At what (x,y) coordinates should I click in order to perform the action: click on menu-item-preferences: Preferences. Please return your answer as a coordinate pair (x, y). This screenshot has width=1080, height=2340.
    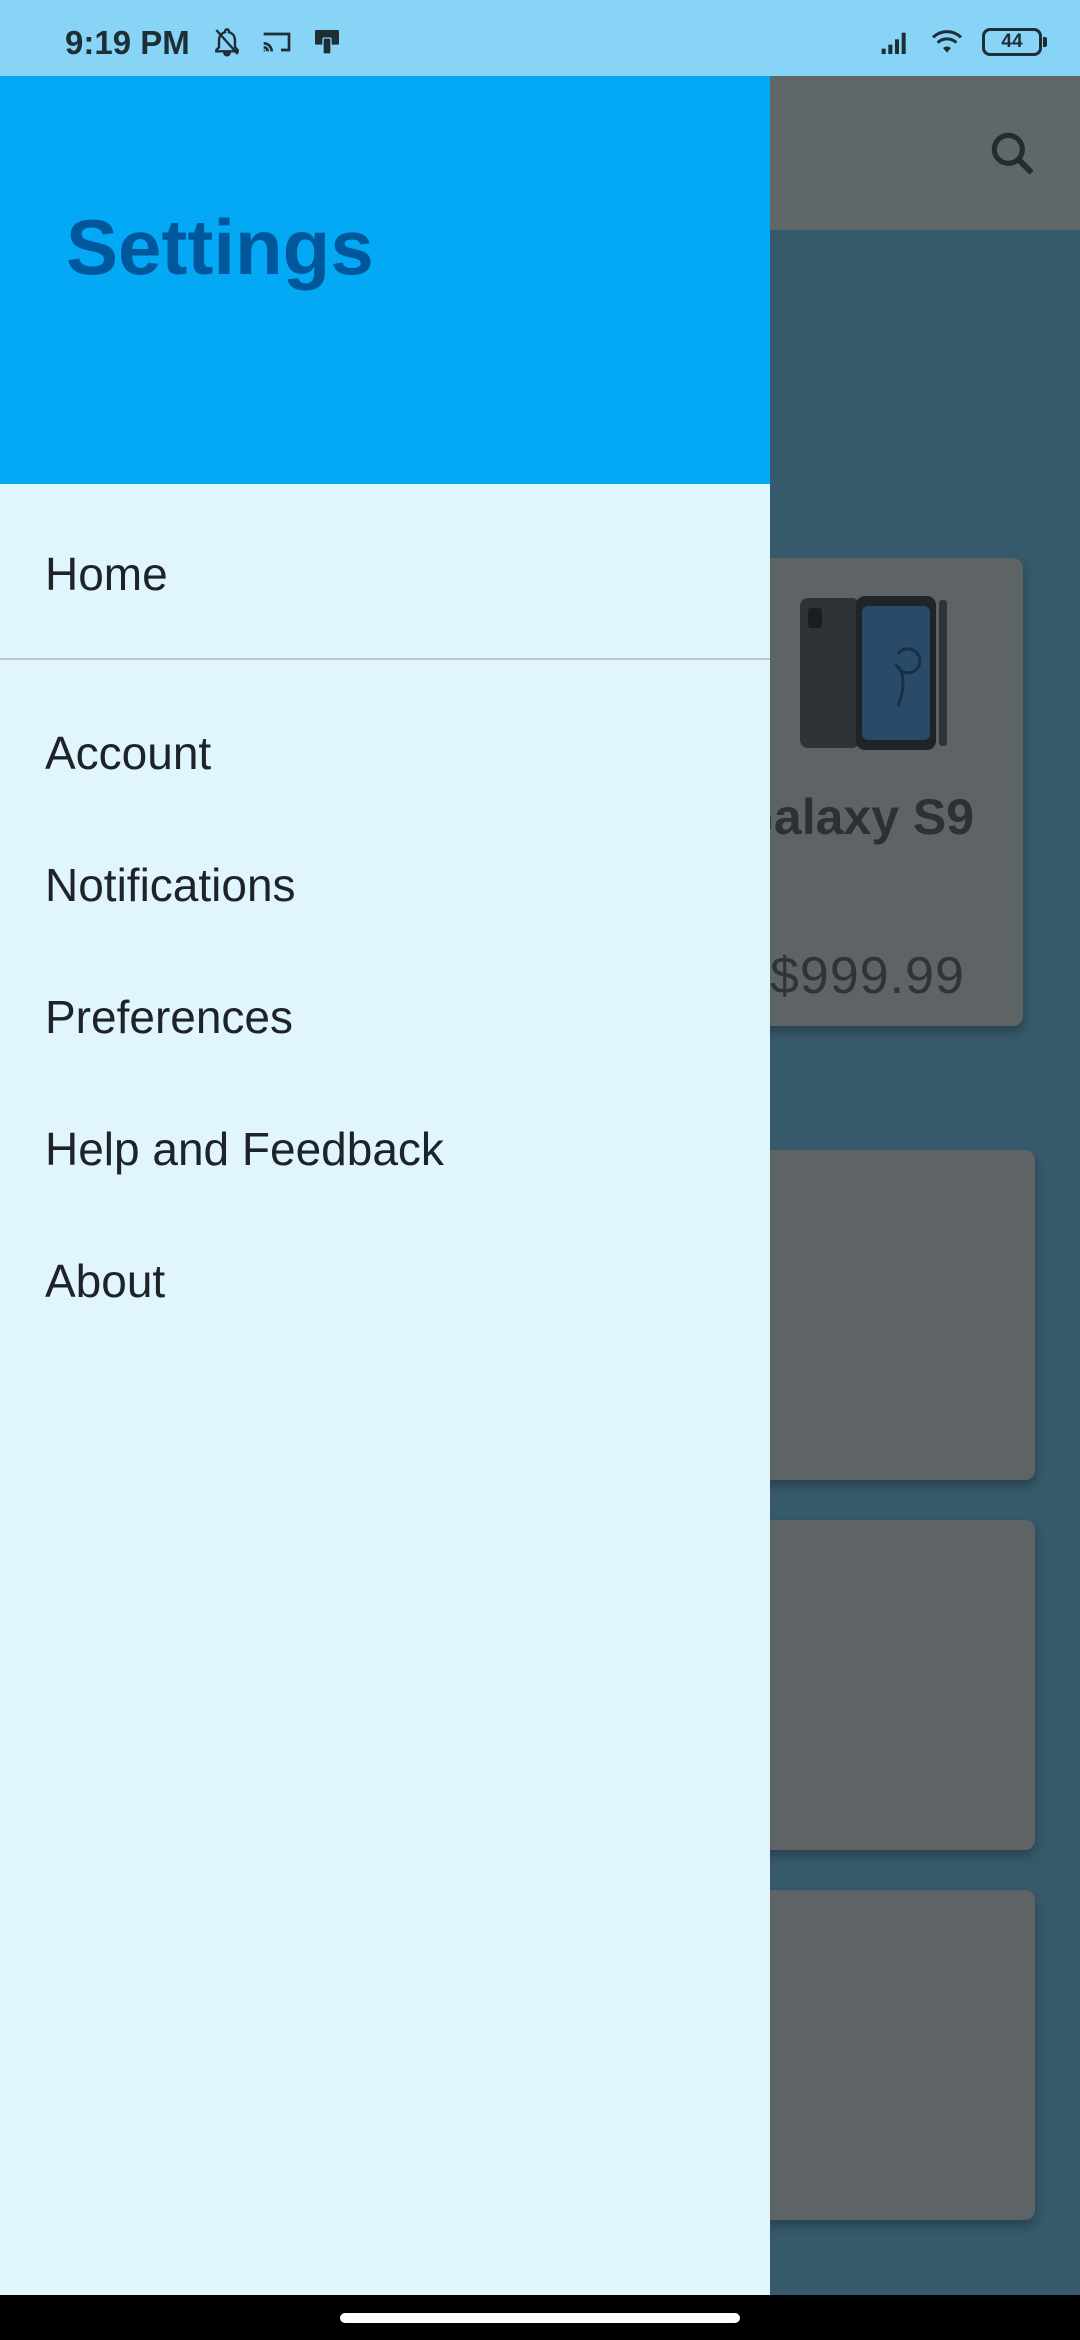
    Looking at the image, I should click on (385, 1017).